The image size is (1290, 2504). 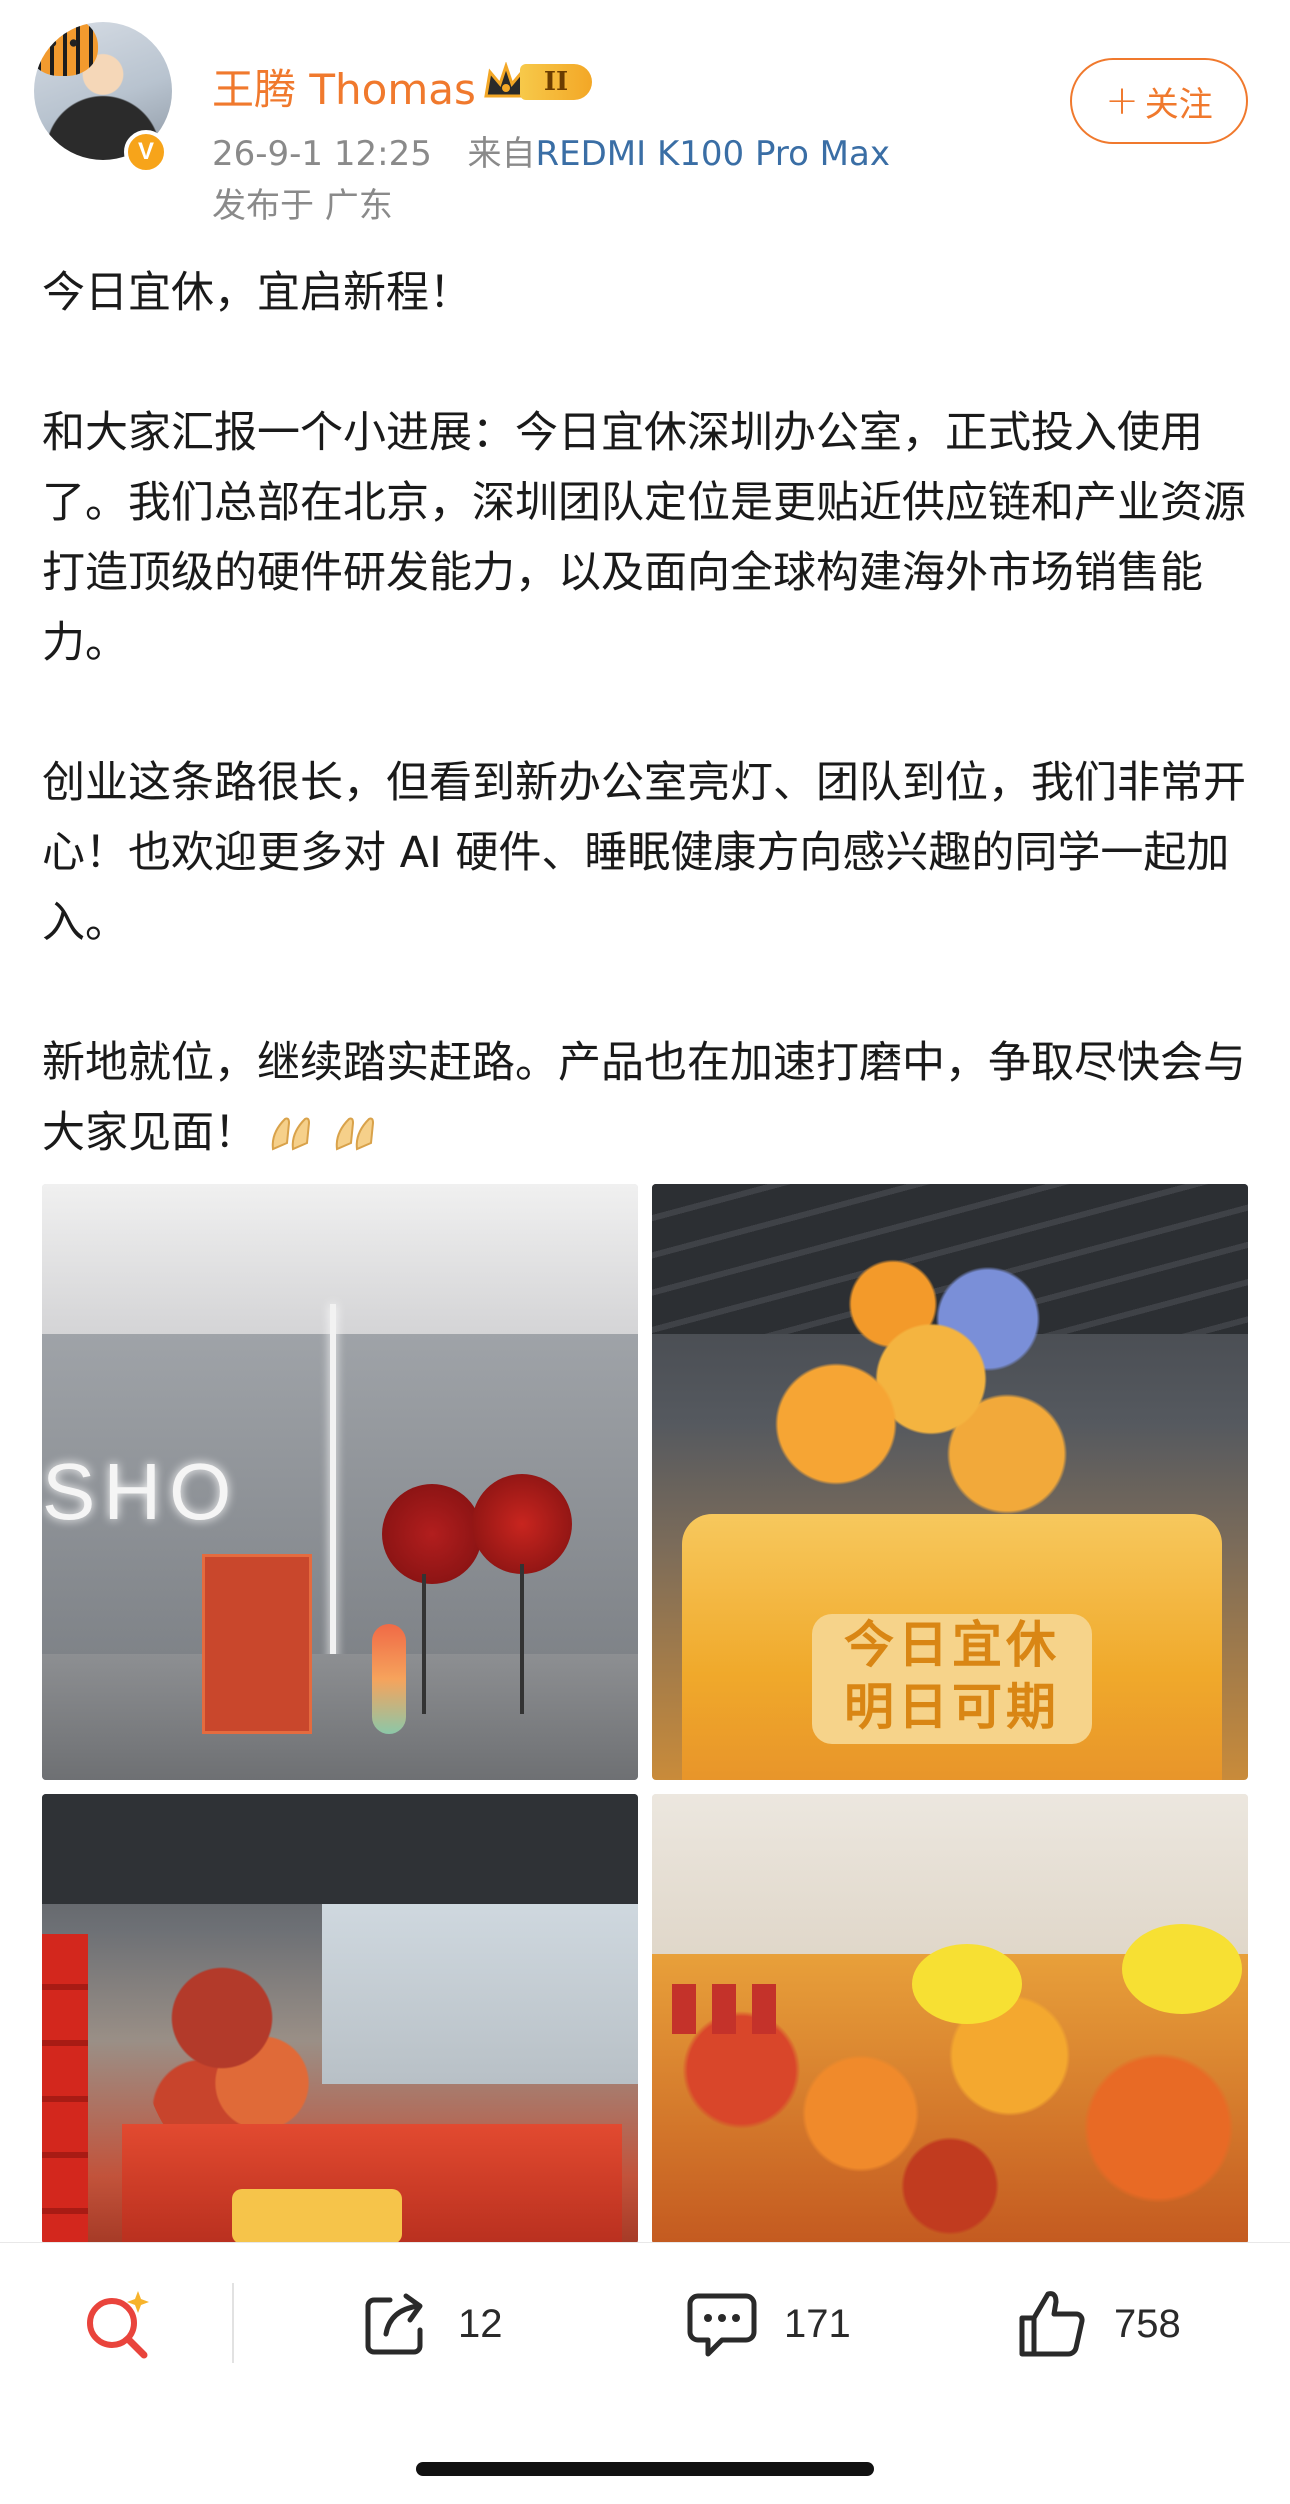 What do you see at coordinates (817, 2323) in the screenshot?
I see `comment-count: 171` at bounding box center [817, 2323].